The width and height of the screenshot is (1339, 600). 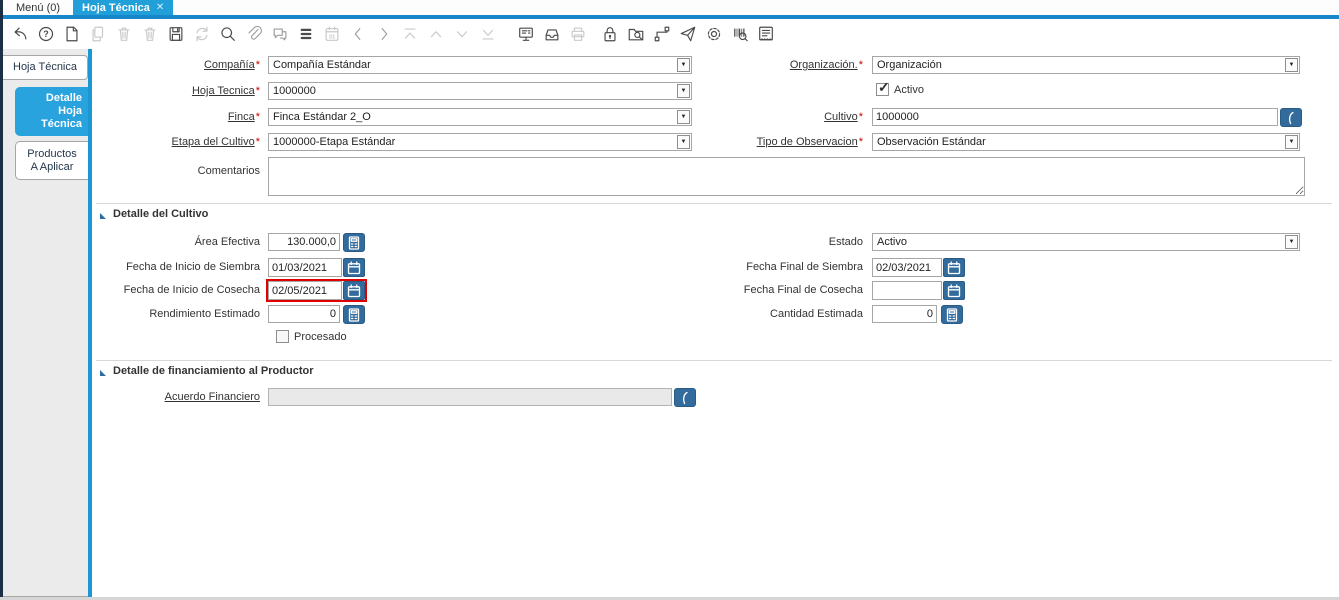 What do you see at coordinates (204, 314) in the screenshot?
I see `rendimiento-estimado-label: Rendimiento Estimado` at bounding box center [204, 314].